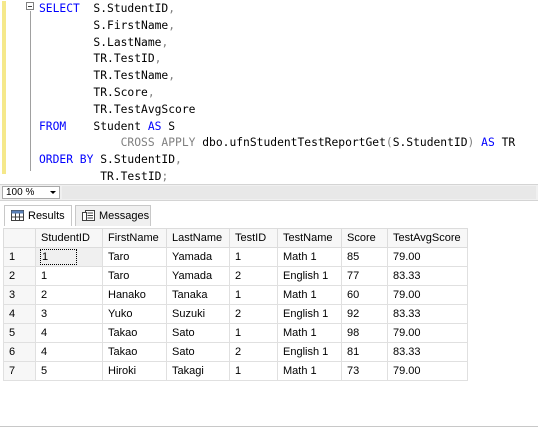  Describe the element at coordinates (117, 109) in the screenshot. I see `code-line: TR.TestAvgScore` at that location.